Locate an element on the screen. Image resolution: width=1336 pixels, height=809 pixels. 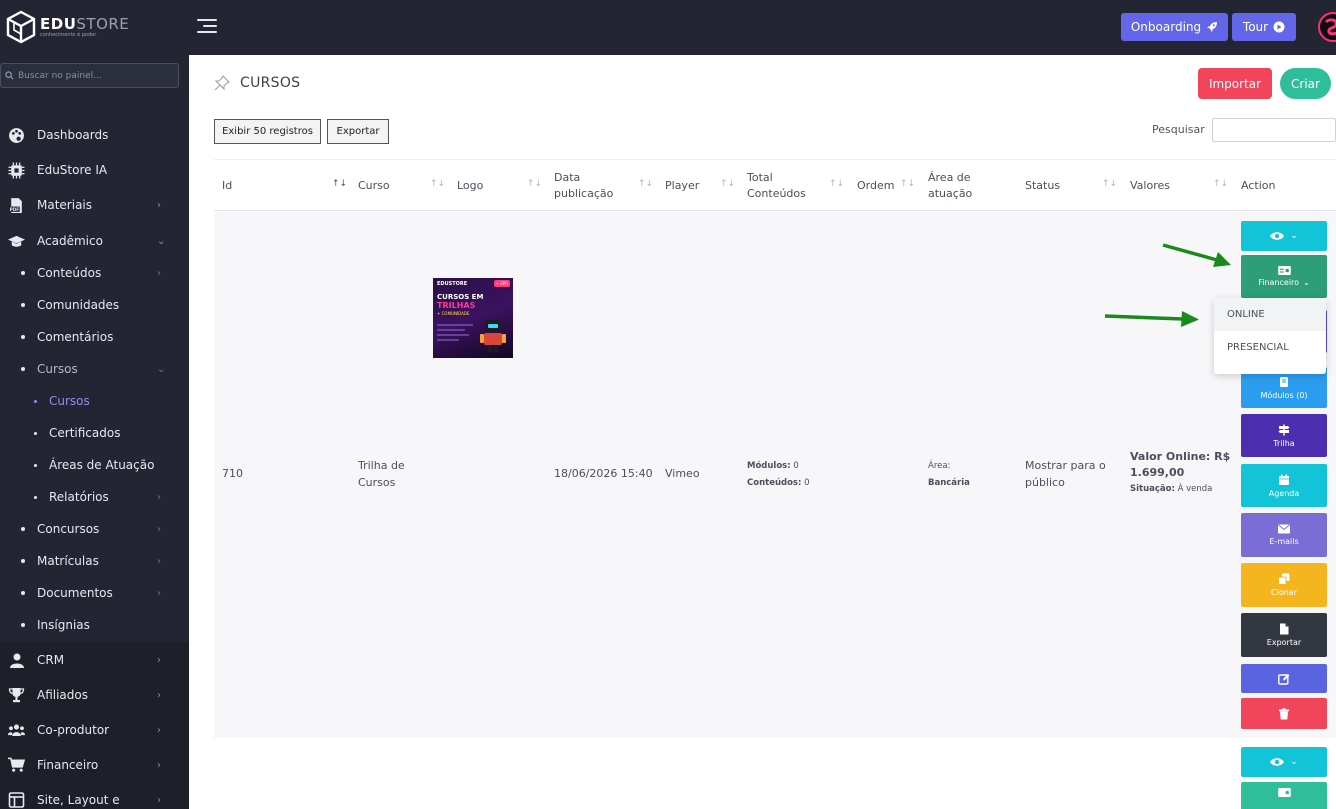
thumb-title: CURSOS EM is located at coordinates (460, 297).